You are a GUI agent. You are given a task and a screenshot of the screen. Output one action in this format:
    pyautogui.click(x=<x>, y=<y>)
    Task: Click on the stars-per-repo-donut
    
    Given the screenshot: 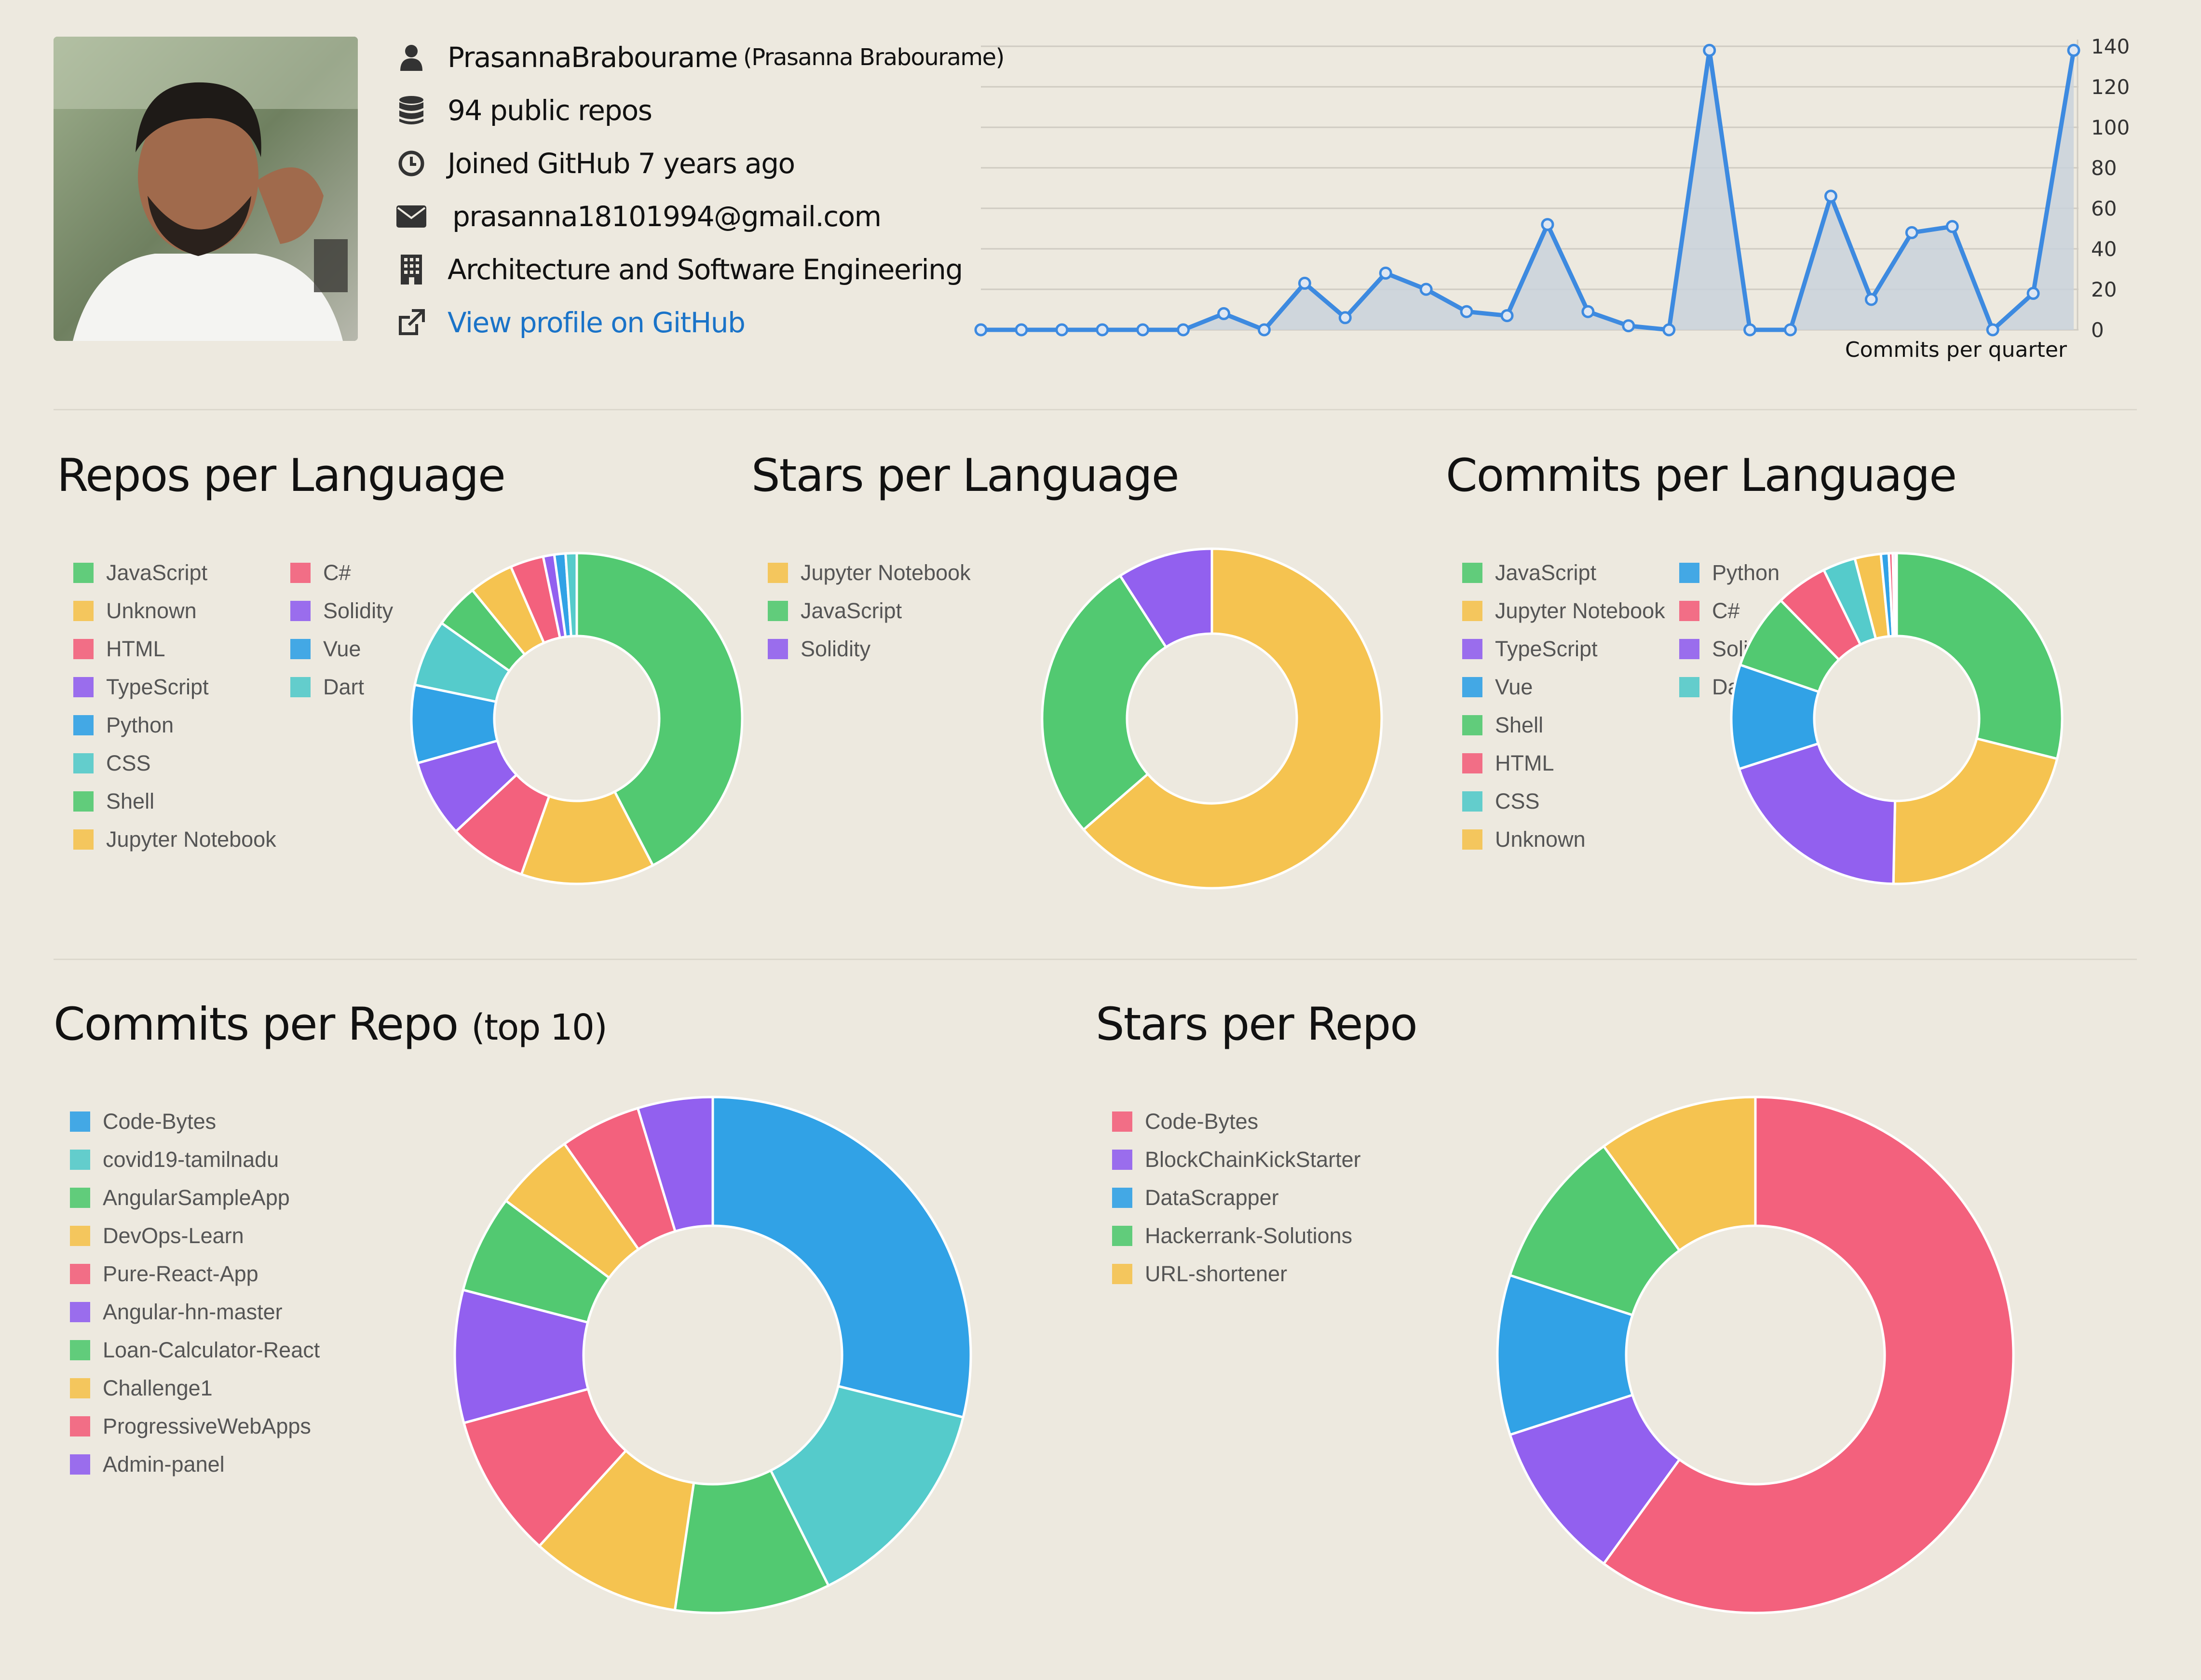 What is the action you would take?
    pyautogui.click(x=1756, y=1355)
    